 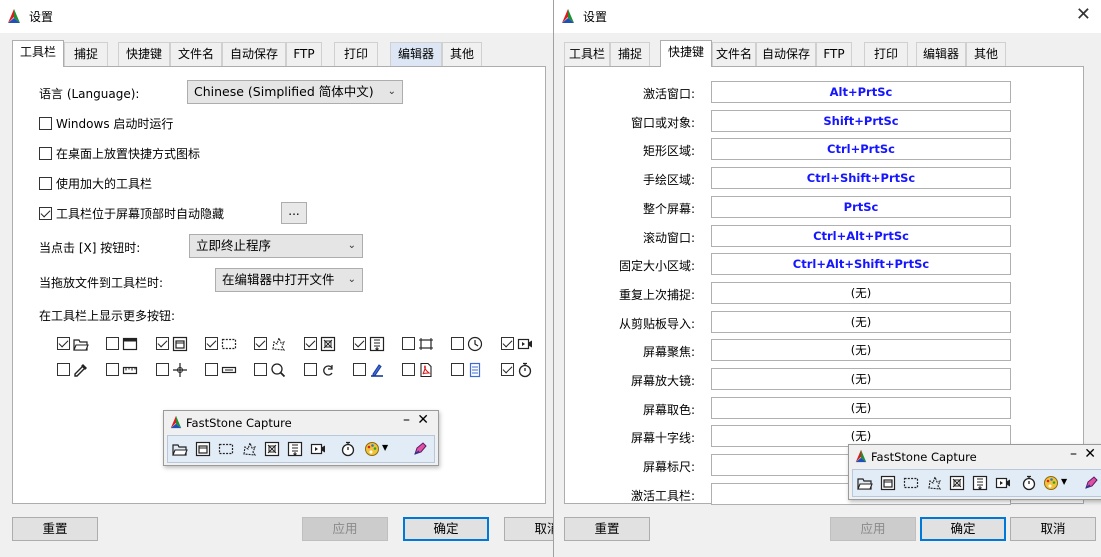 What do you see at coordinates (106, 123) in the screenshot?
I see `option-run-at-startup: Windows 启动时运行` at bounding box center [106, 123].